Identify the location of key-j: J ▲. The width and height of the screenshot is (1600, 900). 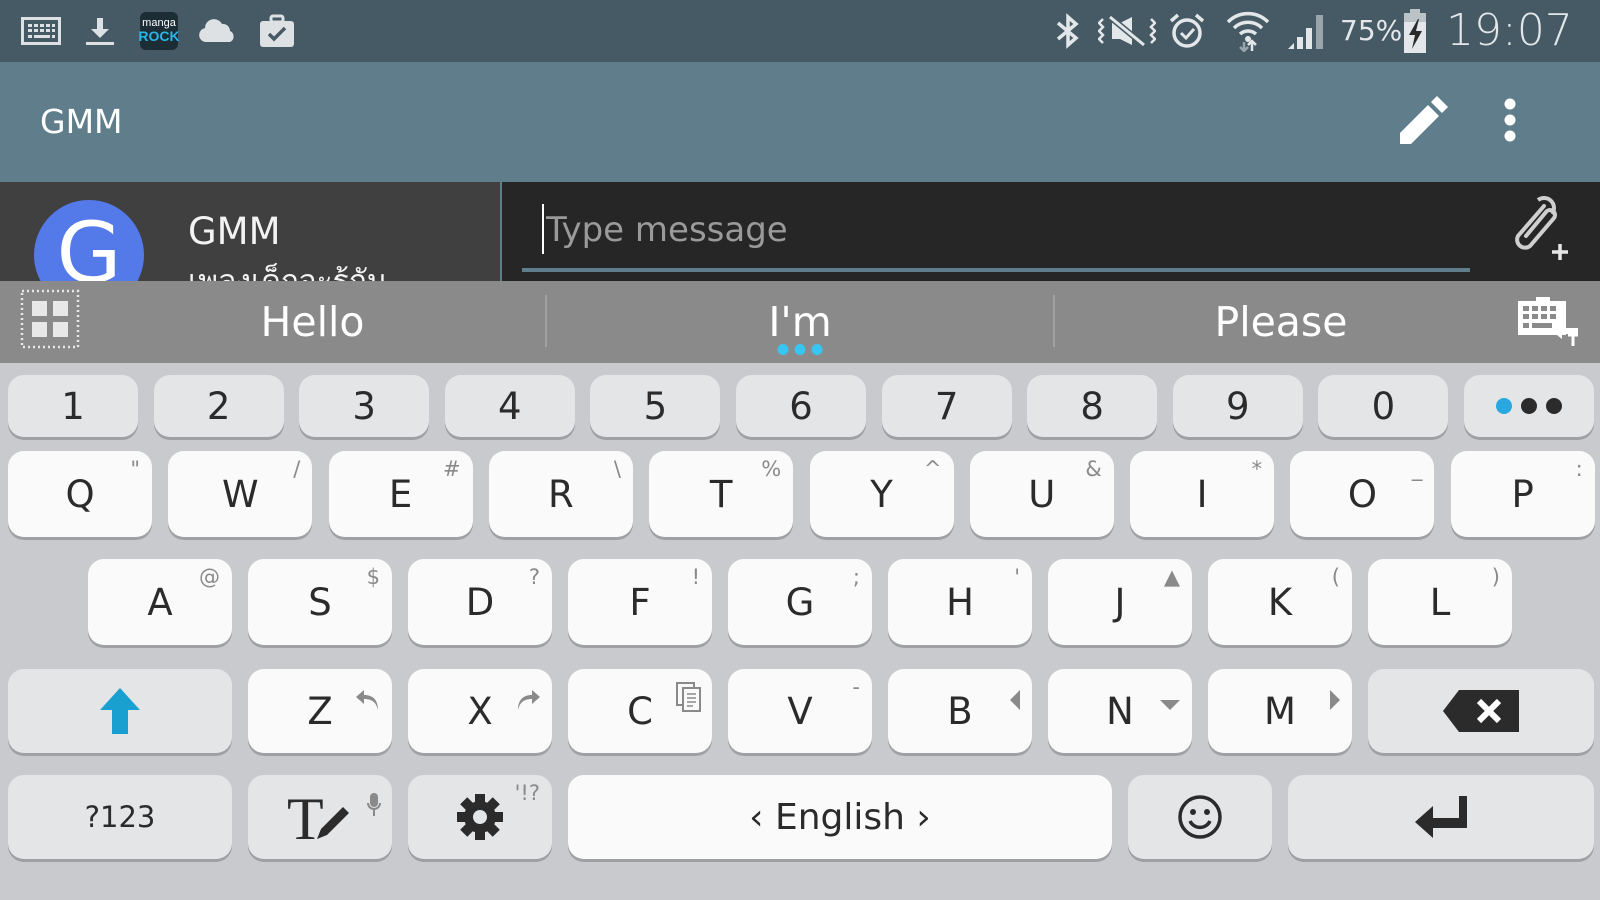
(1120, 602).